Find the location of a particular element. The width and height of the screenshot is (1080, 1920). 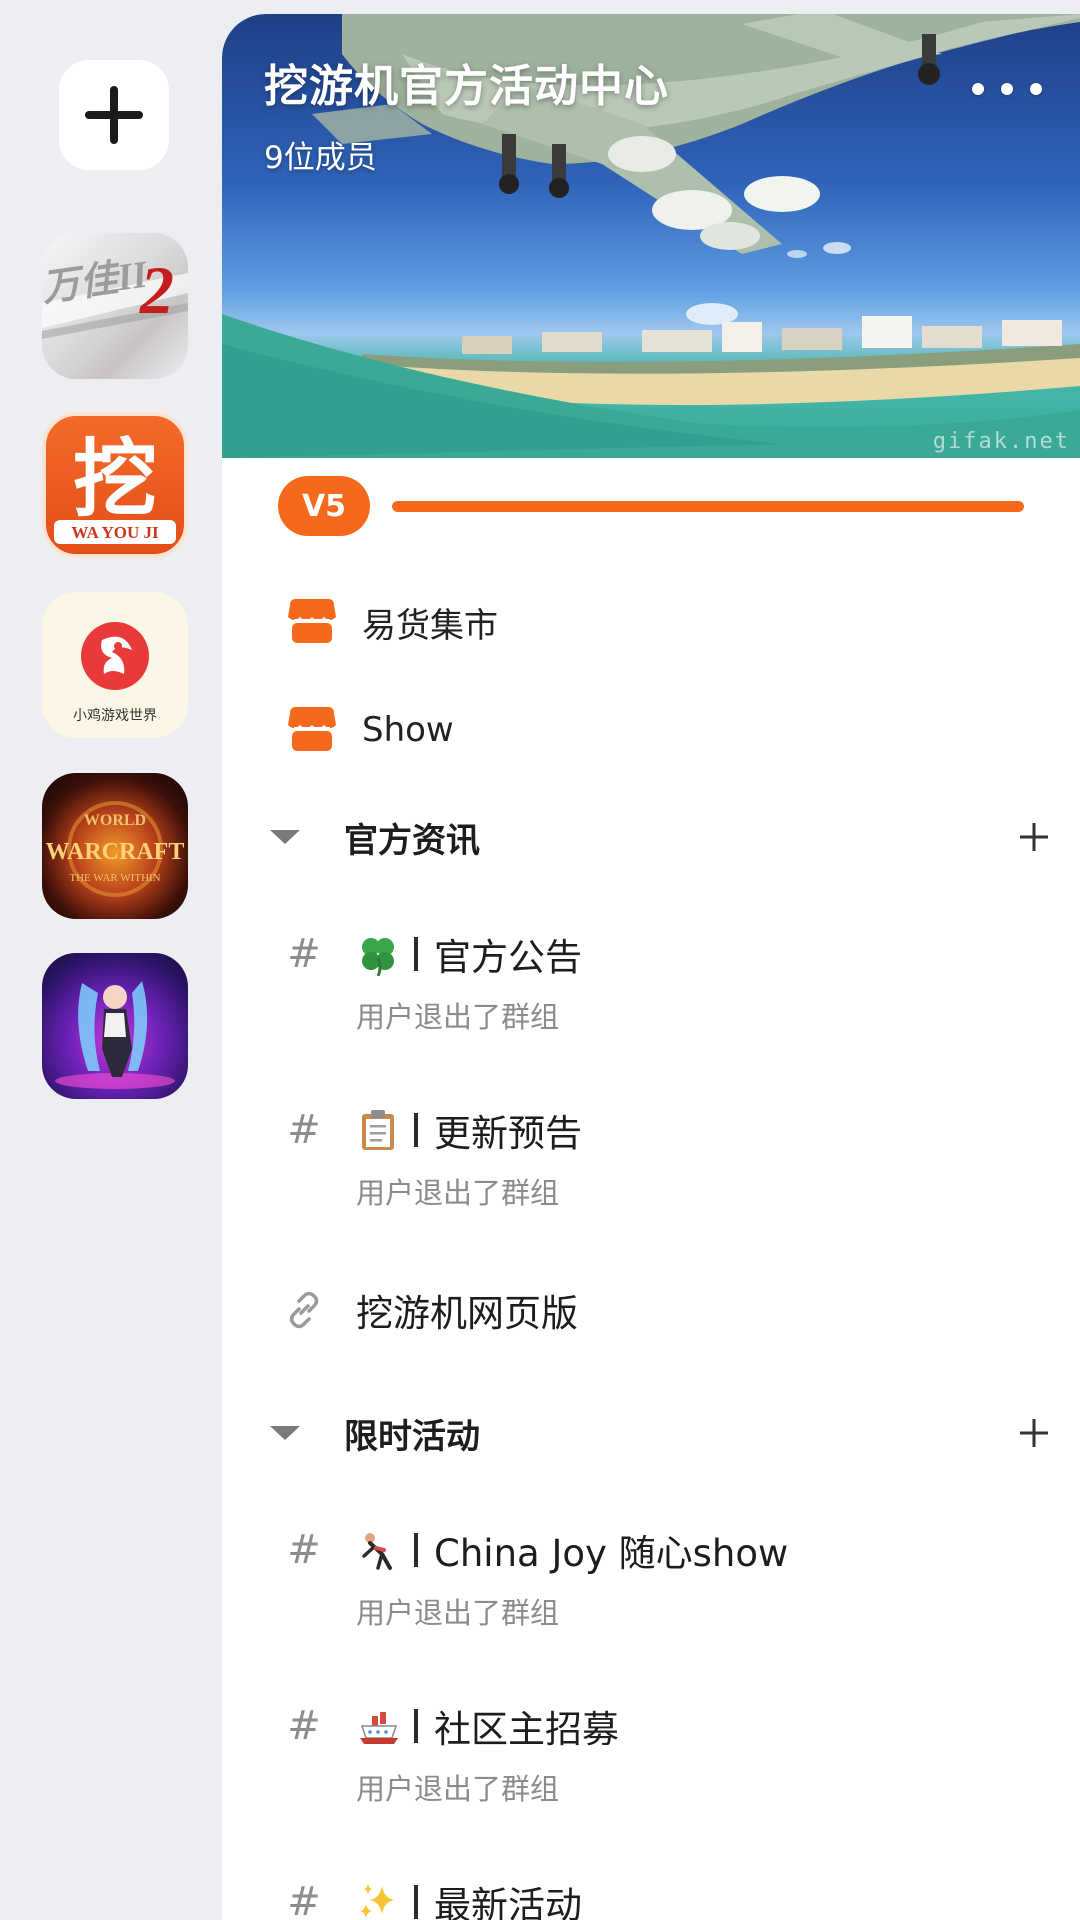

server-4-logo-icon: WORLD WARCRAFT THE WAR WITHIN is located at coordinates (115, 849).